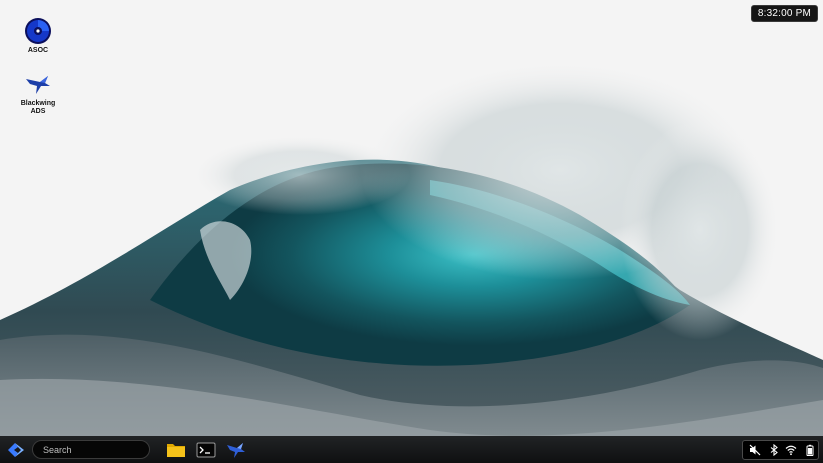 Image resolution: width=823 pixels, height=463 pixels. Describe the element at coordinates (91, 449) in the screenshot. I see `search-input` at that location.